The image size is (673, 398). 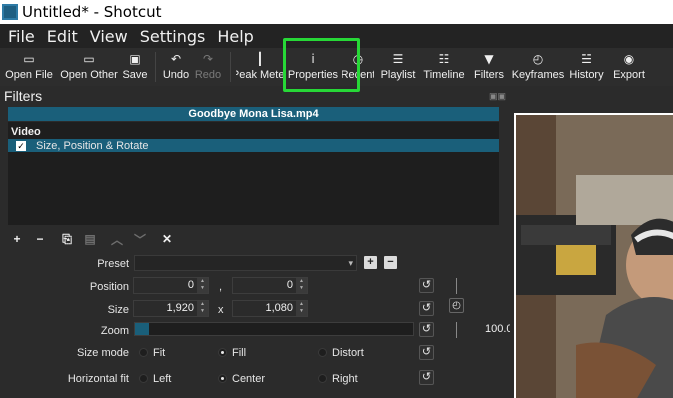 What do you see at coordinates (176, 59) in the screenshot?
I see `undo-icon: ↶` at bounding box center [176, 59].